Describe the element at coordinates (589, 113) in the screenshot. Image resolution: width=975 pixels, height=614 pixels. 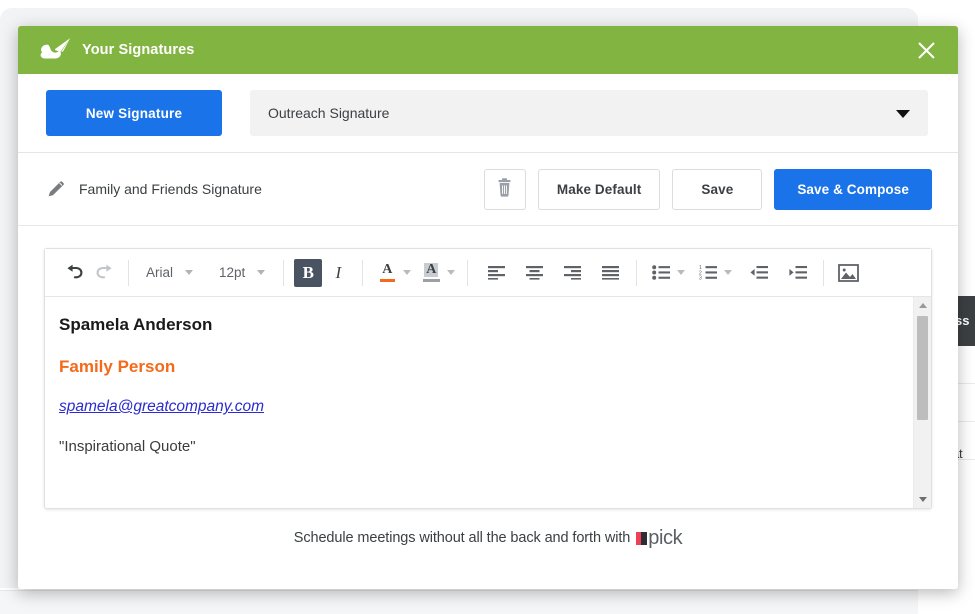
I see `signature-select: Outreach Signature` at that location.